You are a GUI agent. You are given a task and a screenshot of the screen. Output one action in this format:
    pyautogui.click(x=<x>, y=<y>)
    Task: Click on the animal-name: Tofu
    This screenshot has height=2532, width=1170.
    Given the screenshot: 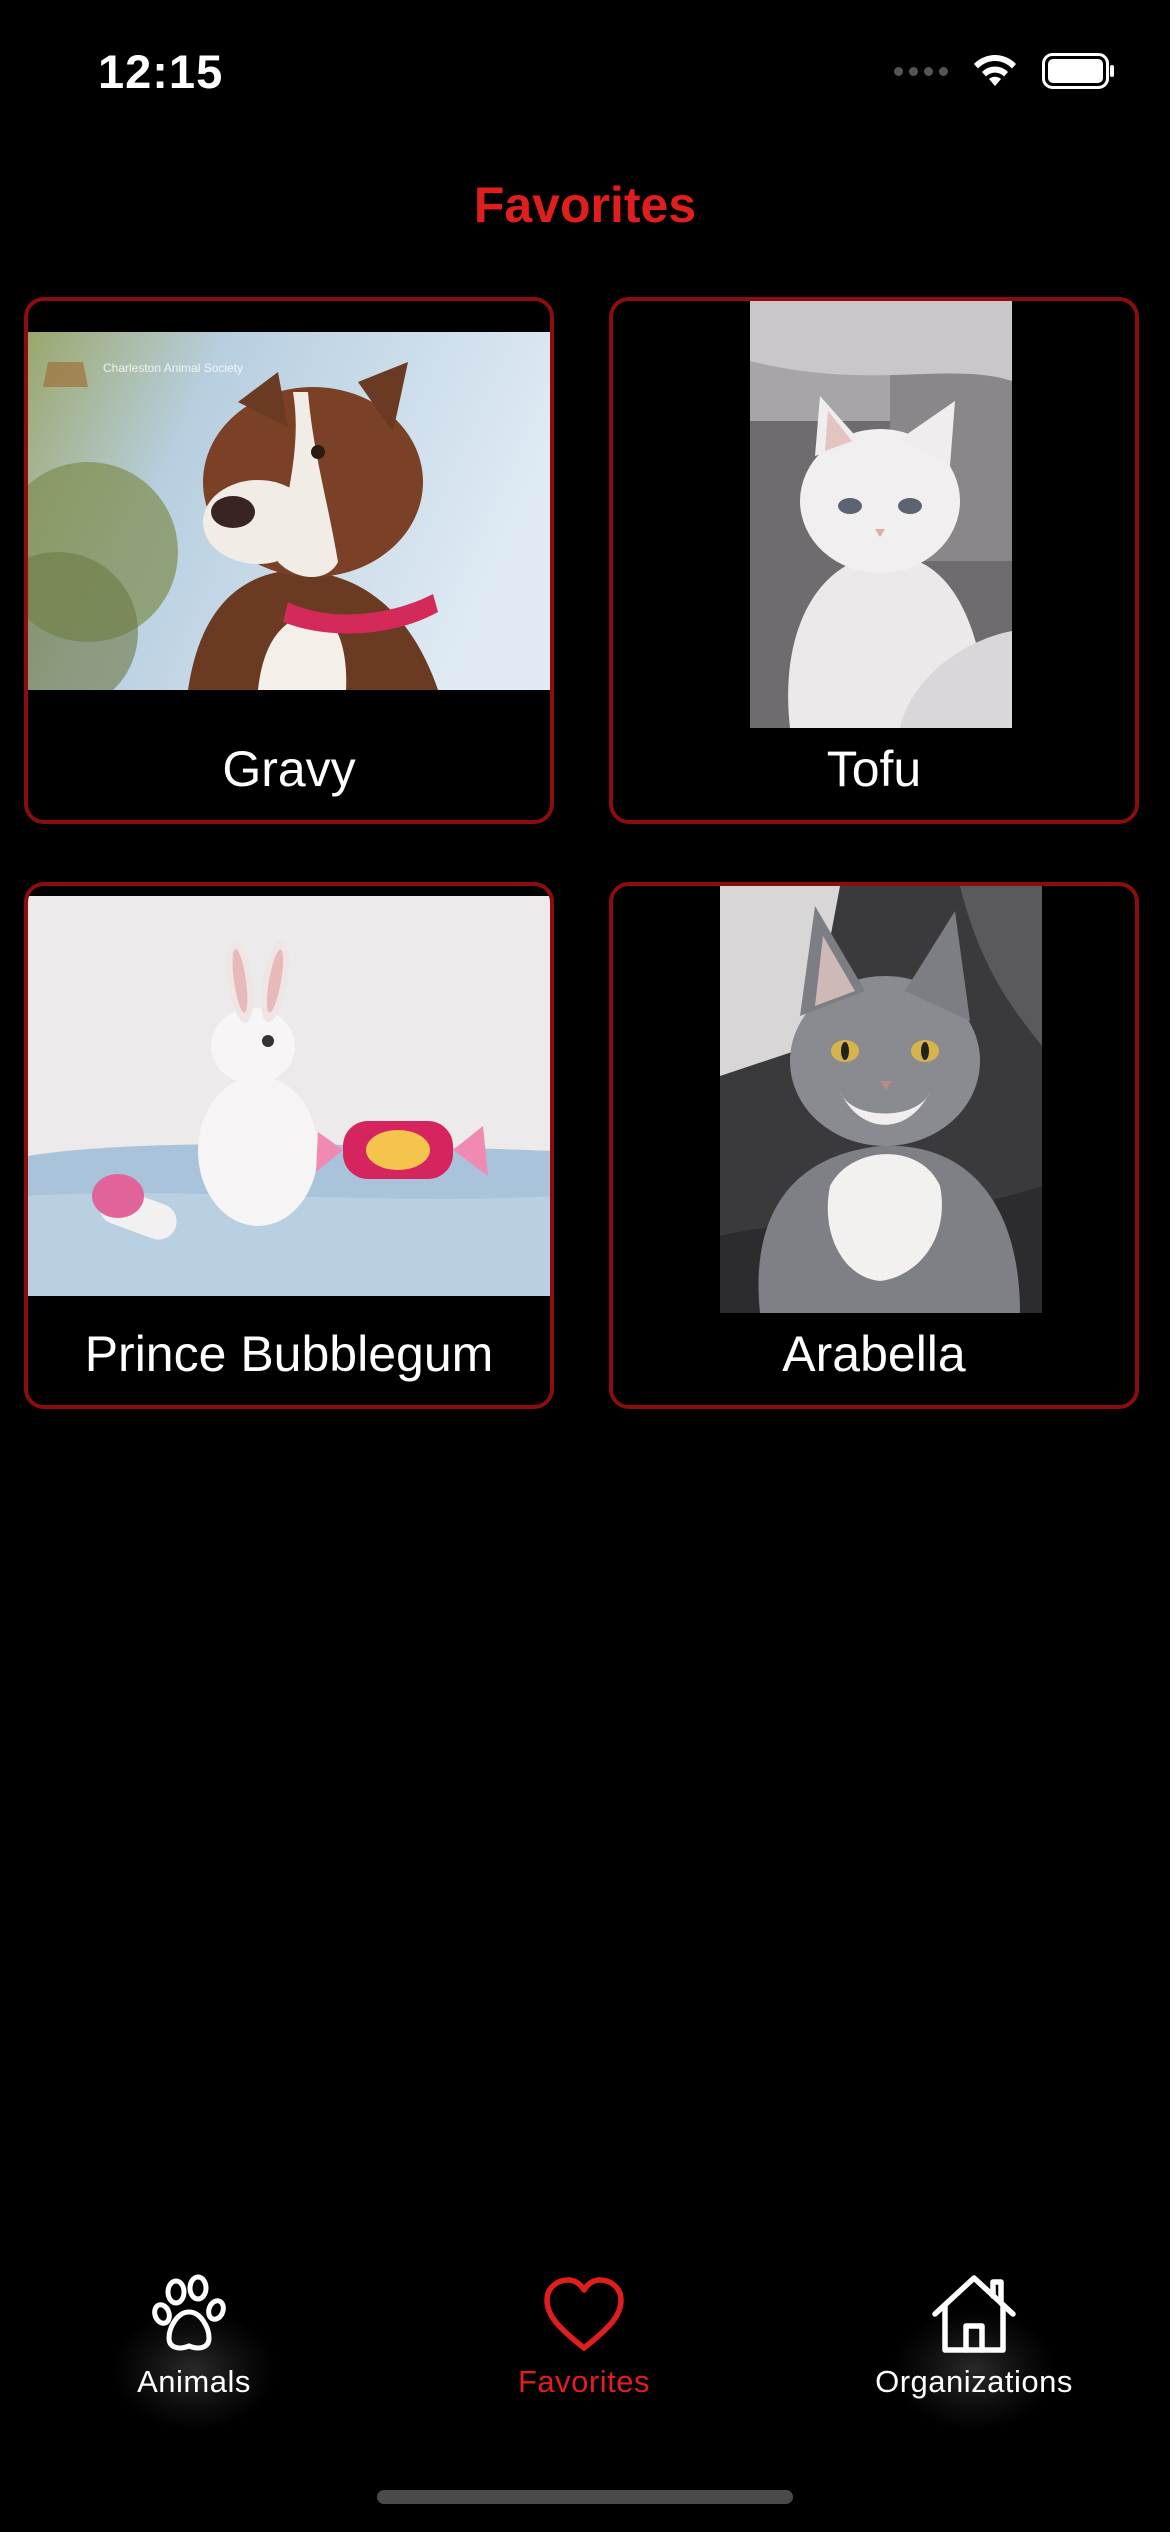 What is the action you would take?
    pyautogui.click(x=874, y=769)
    